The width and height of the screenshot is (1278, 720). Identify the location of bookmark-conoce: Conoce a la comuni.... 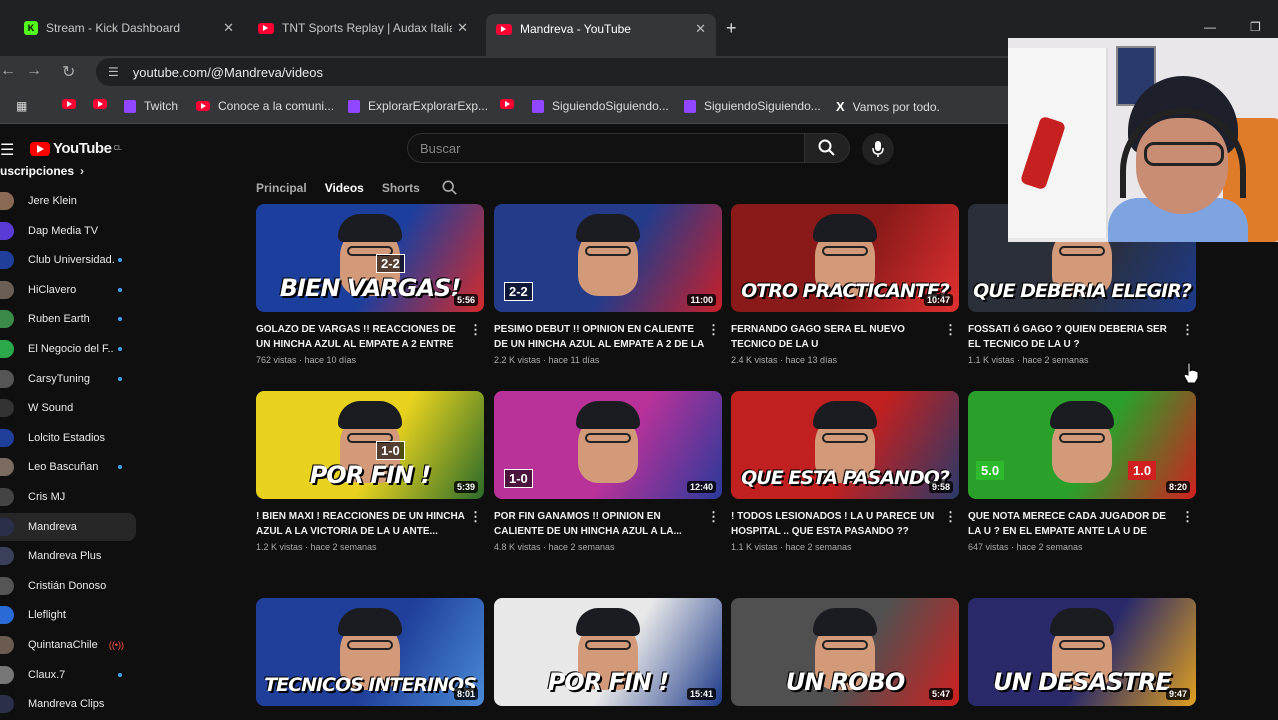
(265, 106).